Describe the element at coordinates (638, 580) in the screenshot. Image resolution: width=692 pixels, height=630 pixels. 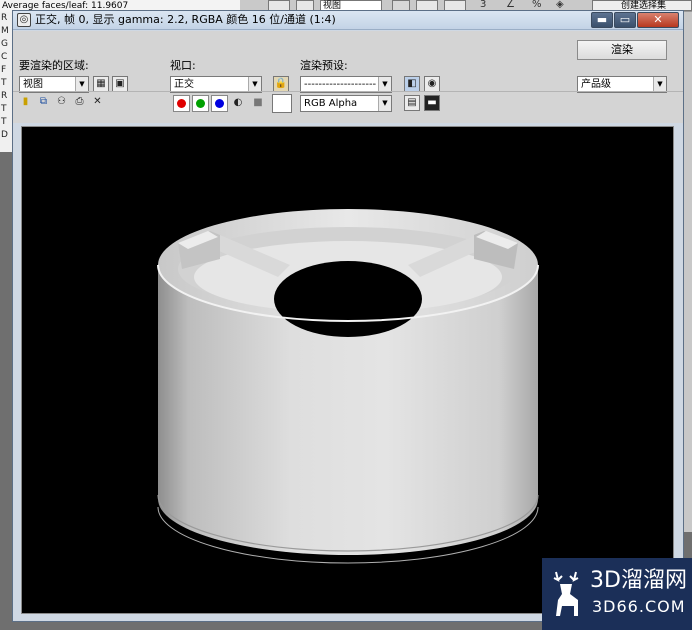
I see `watermark-brand-text: 3D溜溜网` at that location.